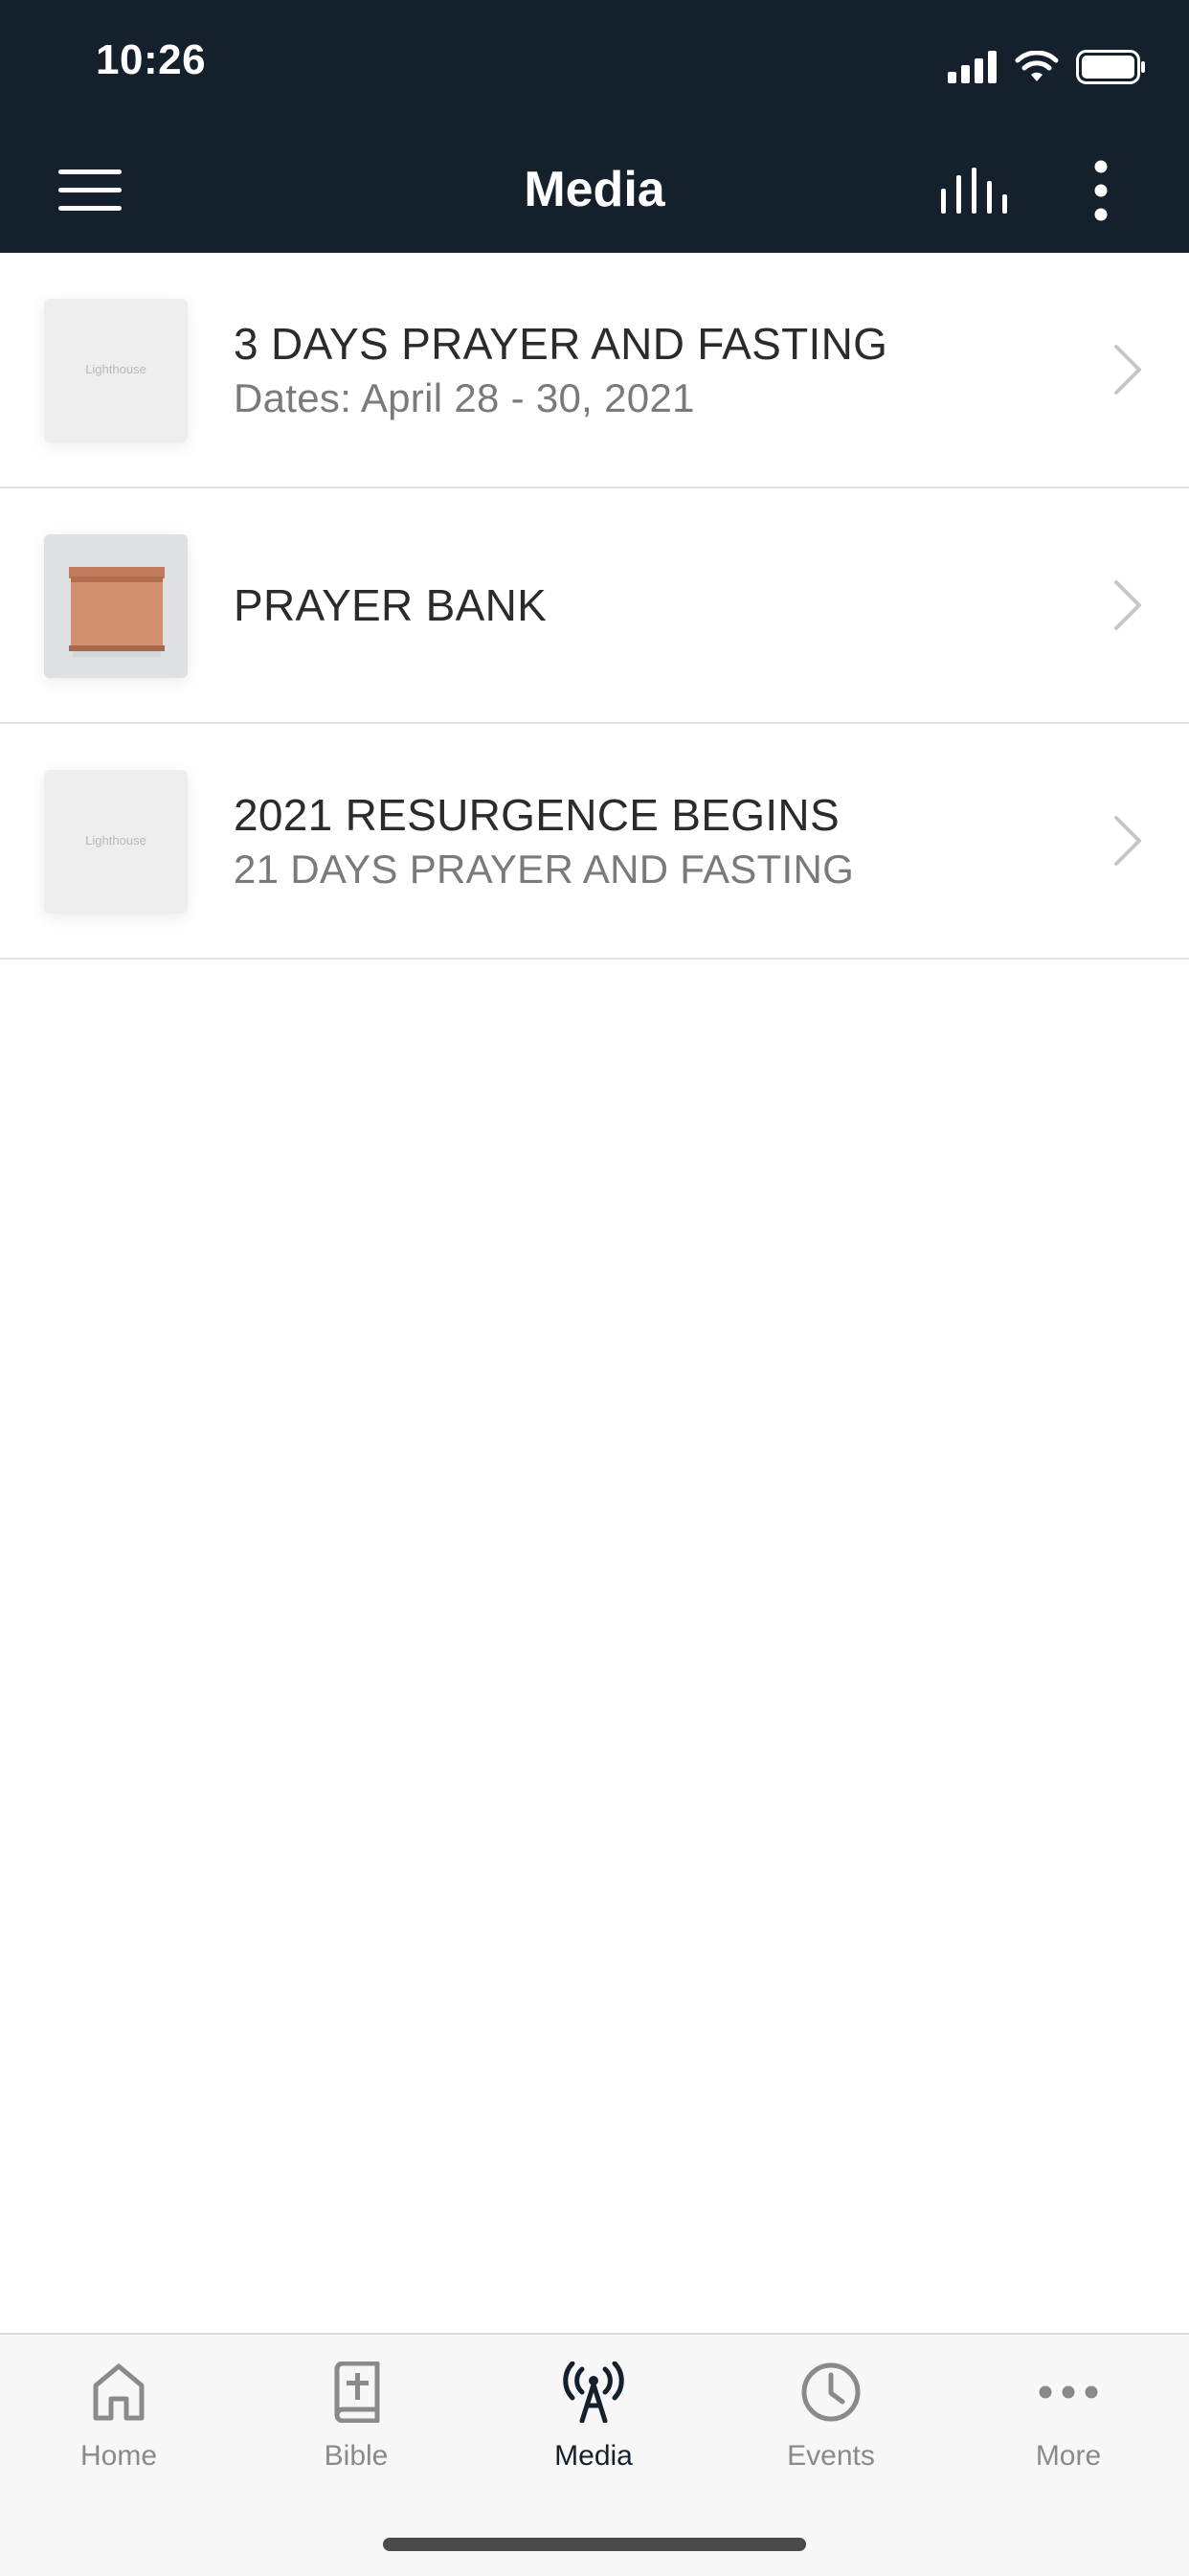 The image size is (1189, 2576). Describe the element at coordinates (1068, 2425) in the screenshot. I see `tab-more: More` at that location.